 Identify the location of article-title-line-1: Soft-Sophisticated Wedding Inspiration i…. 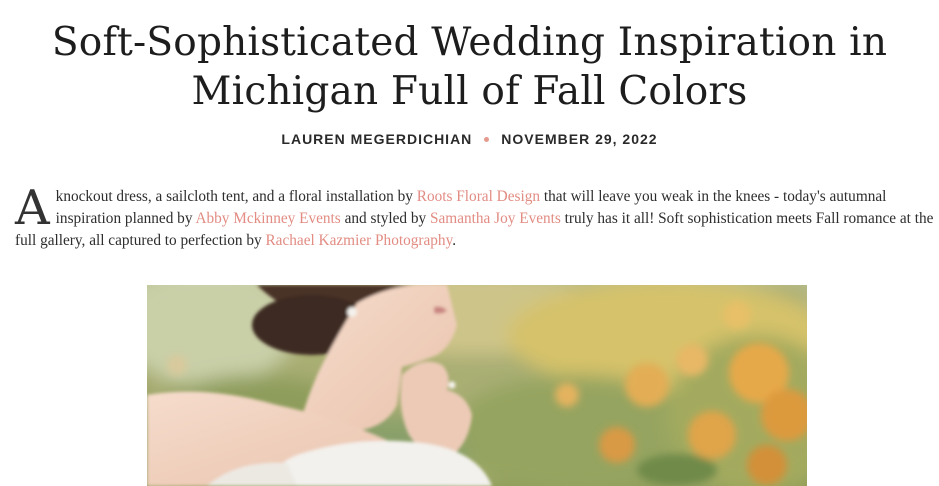
(469, 42).